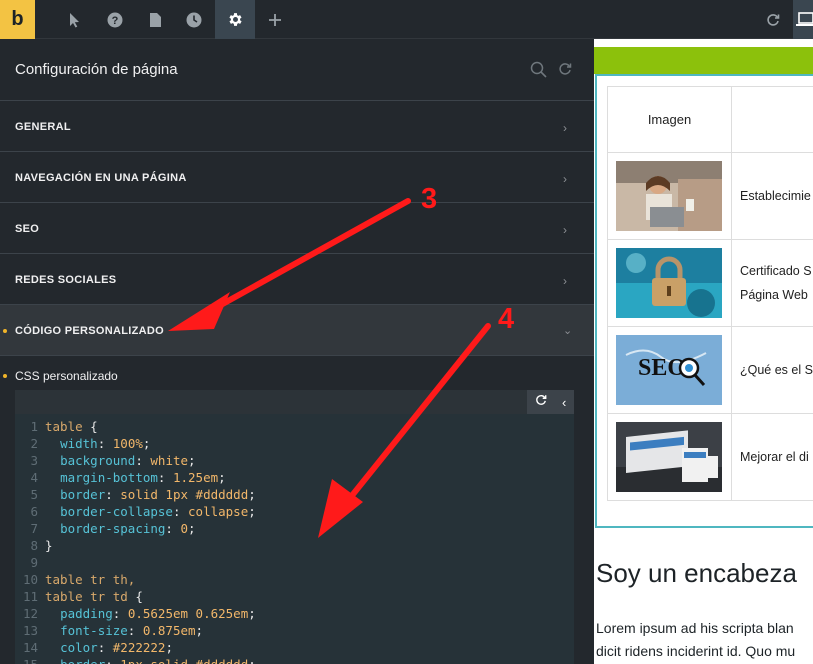 This screenshot has height=664, width=813. What do you see at coordinates (275, 19) in the screenshot?
I see `plus-icon` at bounding box center [275, 19].